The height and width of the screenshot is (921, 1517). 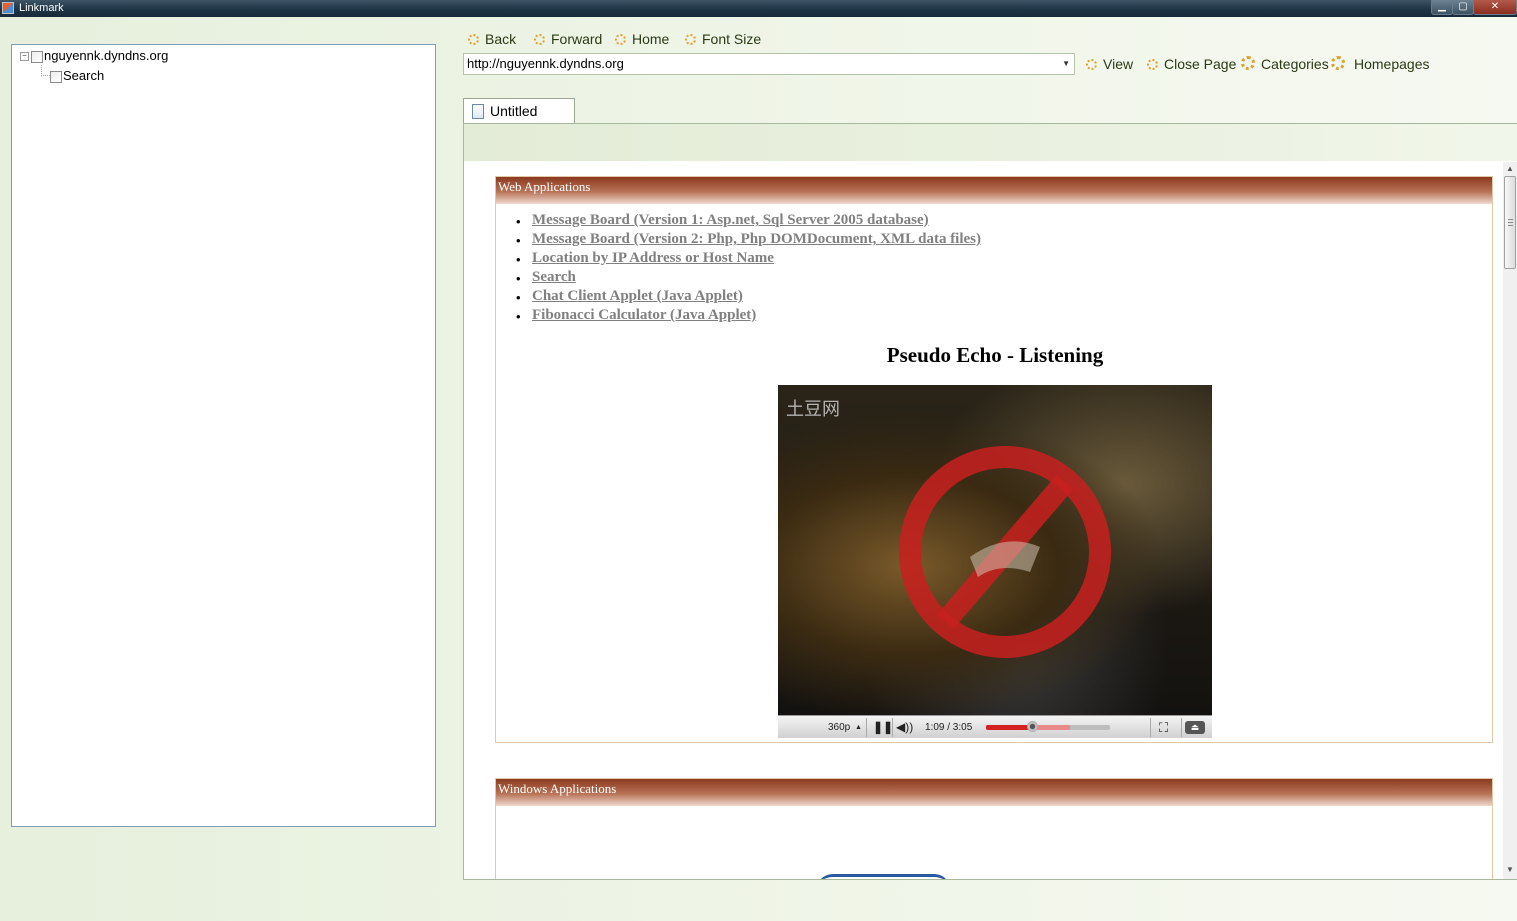 What do you see at coordinates (545, 63) in the screenshot?
I see `address-value: http://nguyennk.dyndns.org` at bounding box center [545, 63].